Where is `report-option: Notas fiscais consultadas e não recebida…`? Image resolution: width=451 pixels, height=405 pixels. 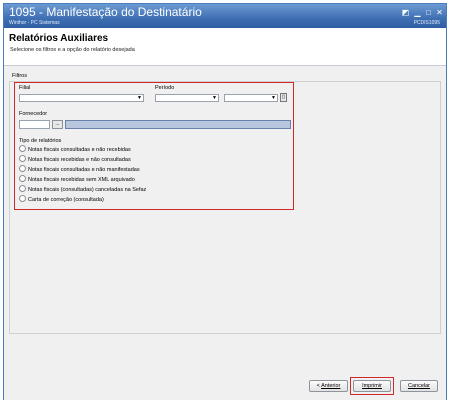 report-option: Notas fiscais consultadas e não recebida… is located at coordinates (75, 149).